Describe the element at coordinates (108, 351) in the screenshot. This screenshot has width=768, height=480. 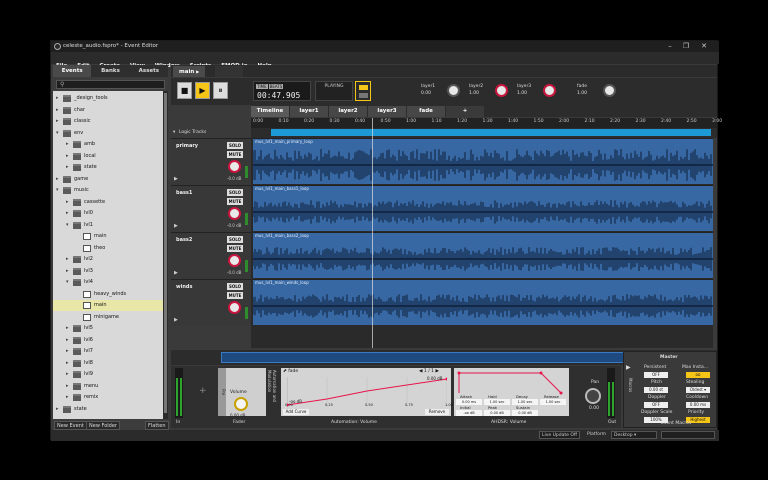
I see `tree-folder: ▸ lvl7` at that location.